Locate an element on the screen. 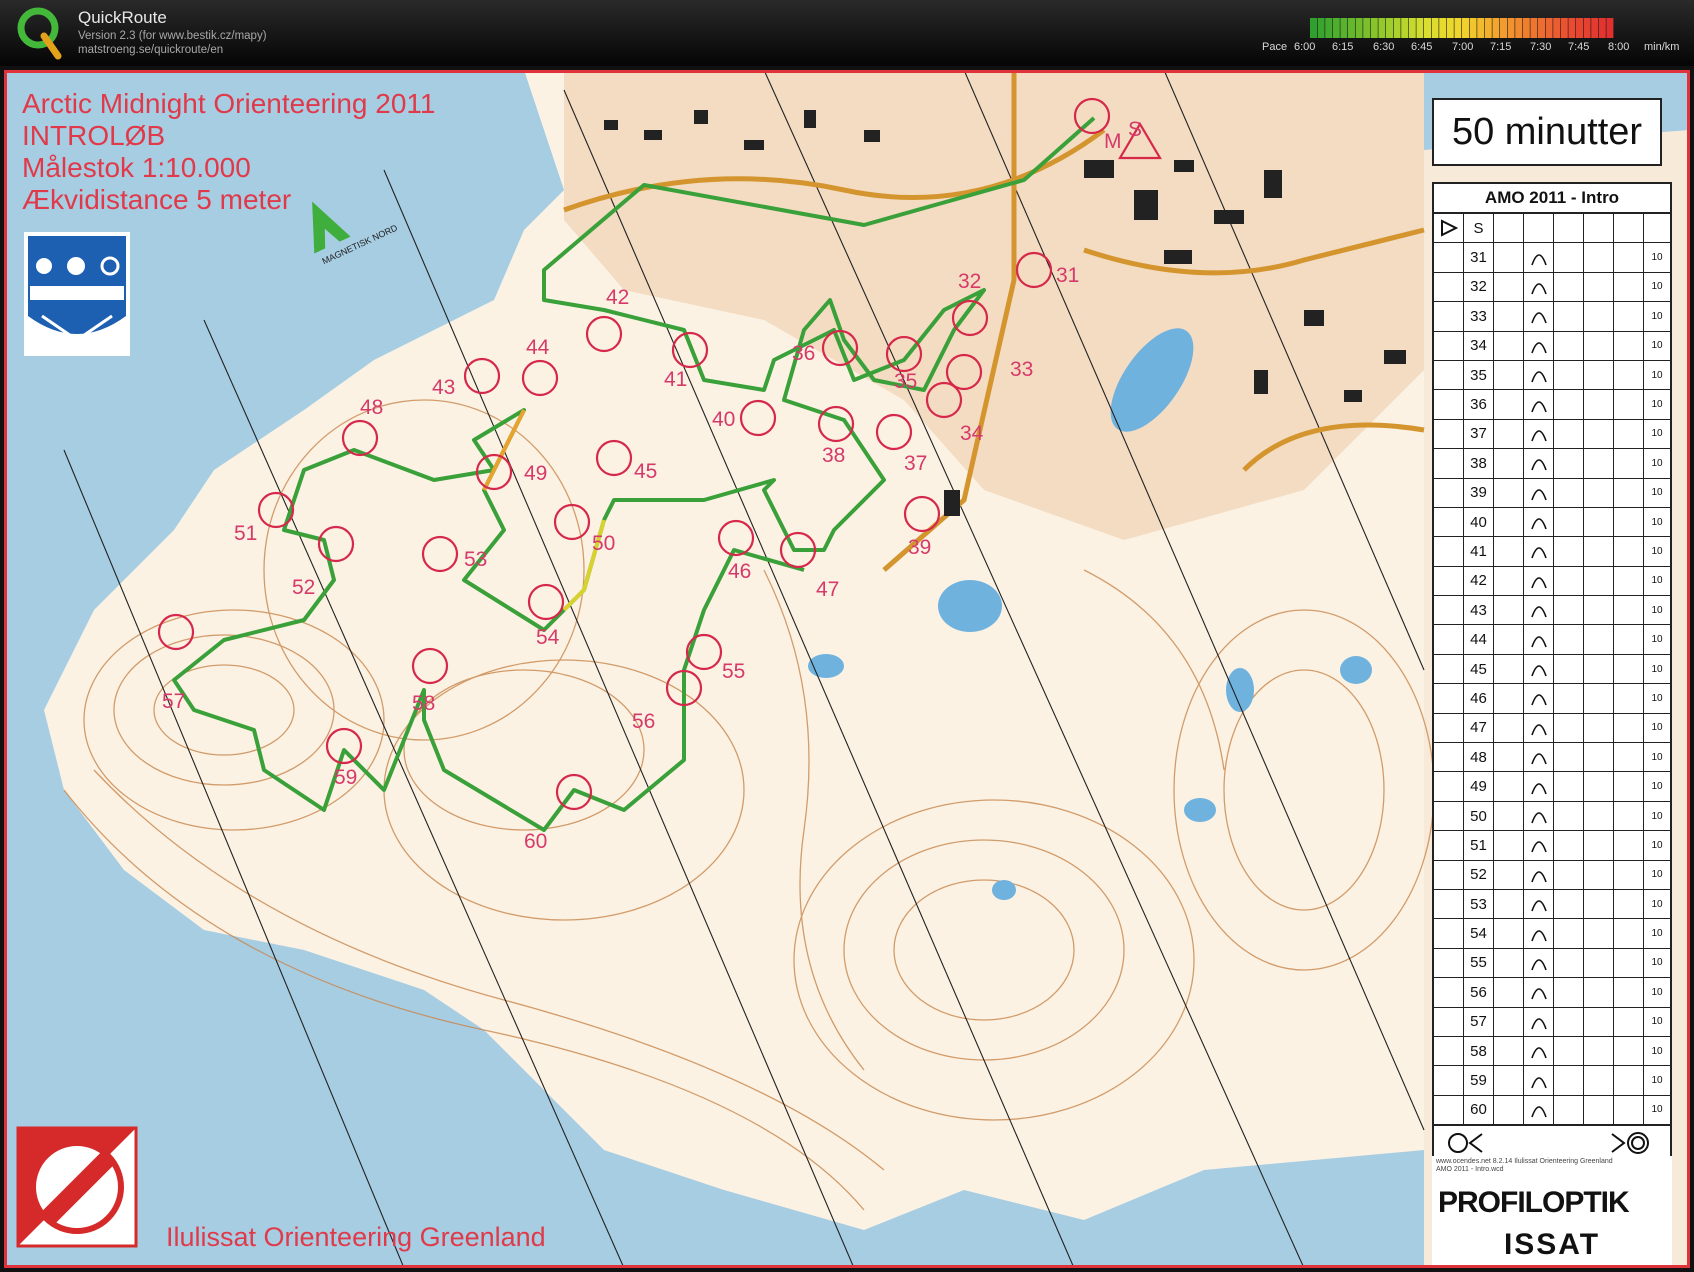  coat-of-arms-icon is located at coordinates (77, 294).